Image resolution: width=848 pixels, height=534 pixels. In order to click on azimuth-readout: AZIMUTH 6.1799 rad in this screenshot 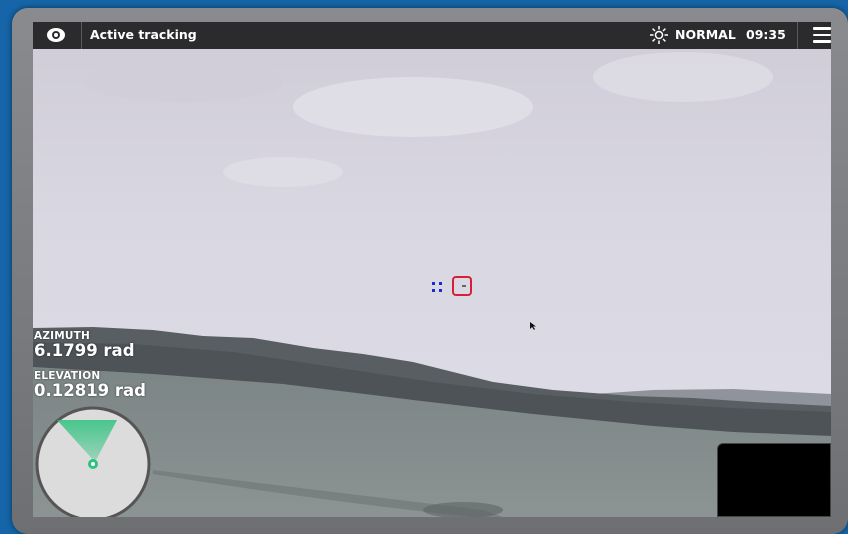, I will do `click(84, 345)`.